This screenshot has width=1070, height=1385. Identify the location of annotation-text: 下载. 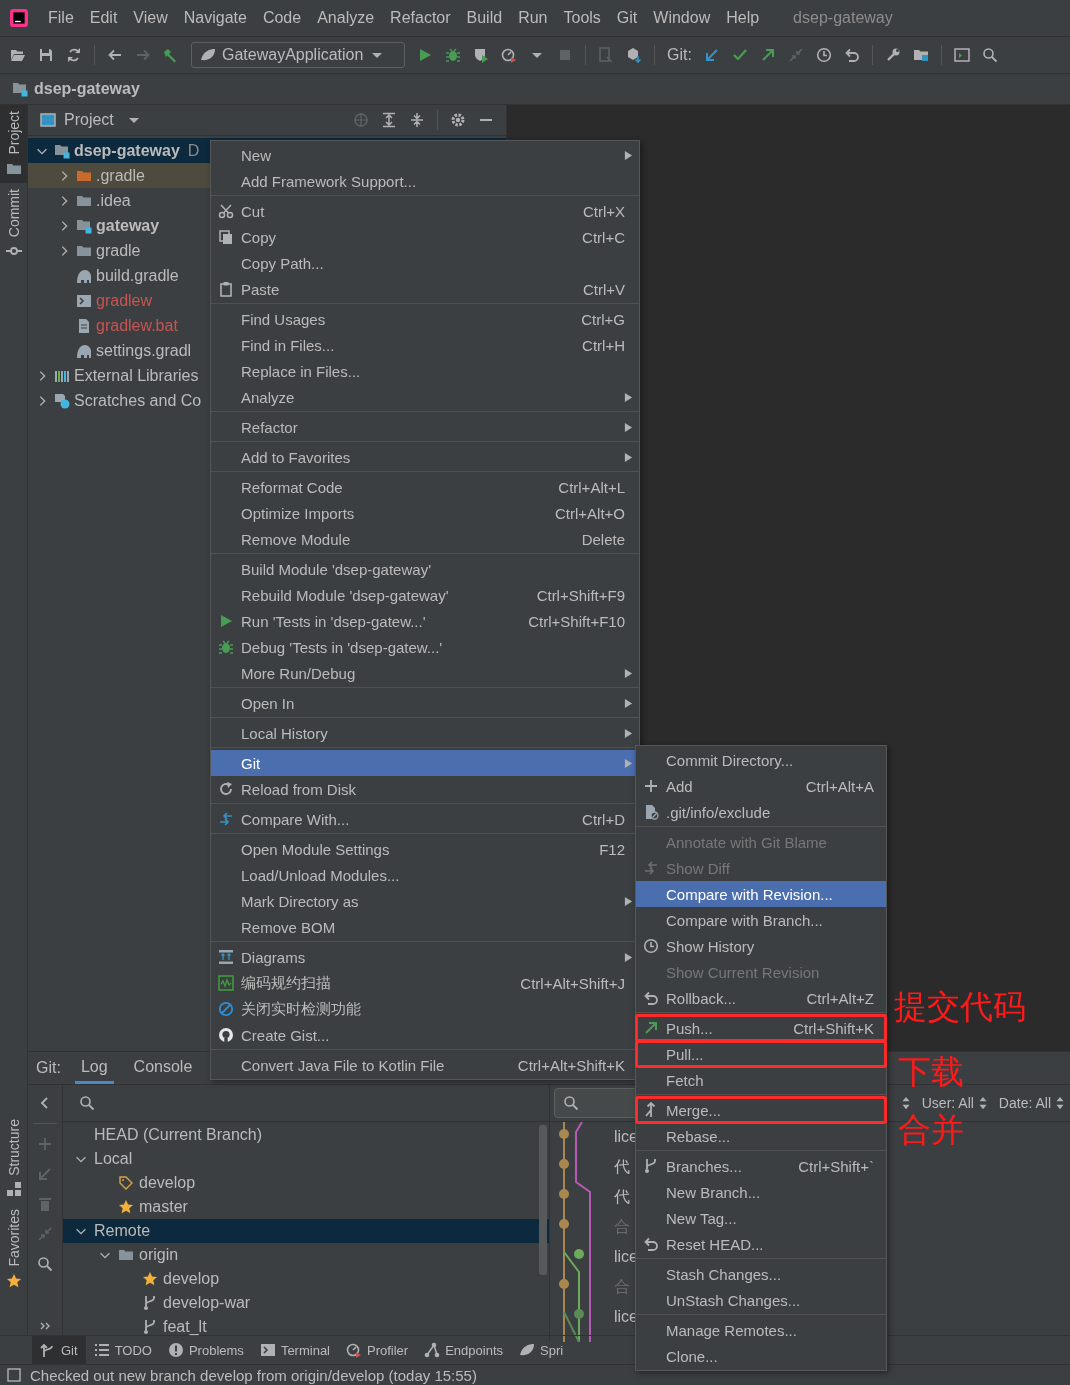
(931, 1071).